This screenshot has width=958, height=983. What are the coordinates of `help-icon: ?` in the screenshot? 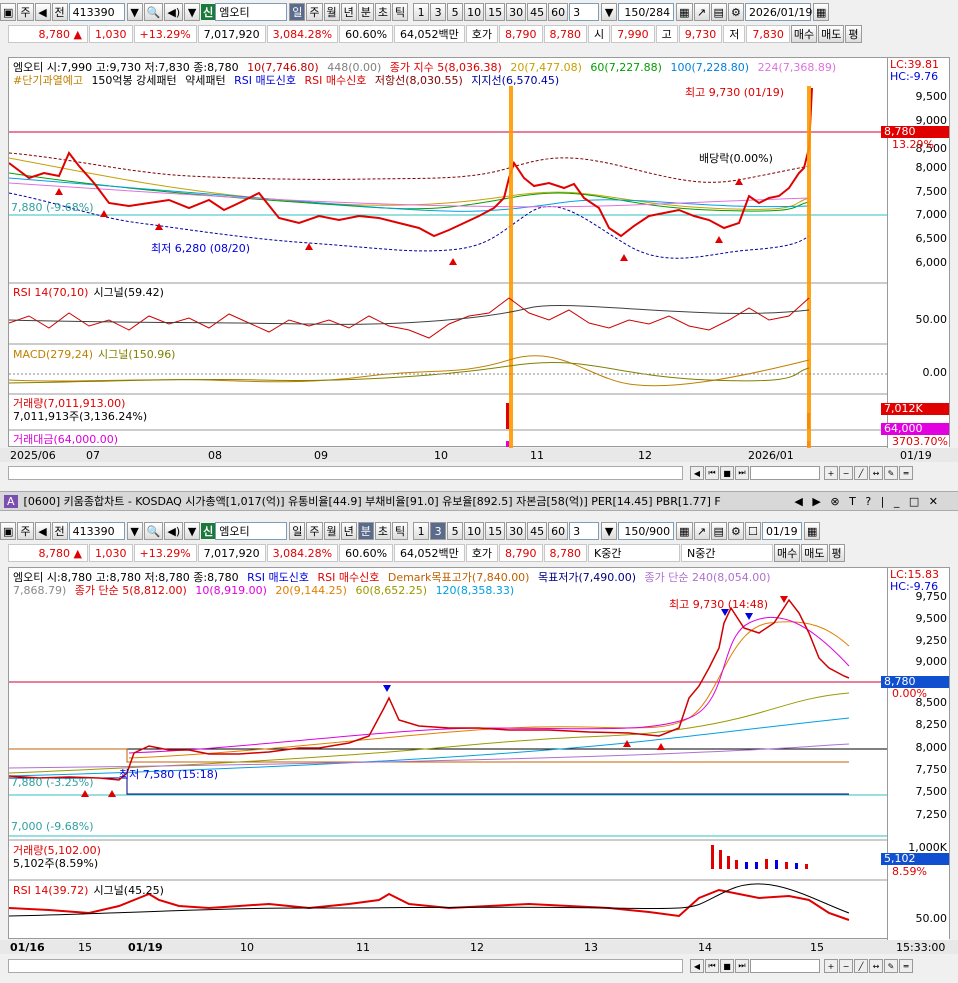 It's located at (868, 501).